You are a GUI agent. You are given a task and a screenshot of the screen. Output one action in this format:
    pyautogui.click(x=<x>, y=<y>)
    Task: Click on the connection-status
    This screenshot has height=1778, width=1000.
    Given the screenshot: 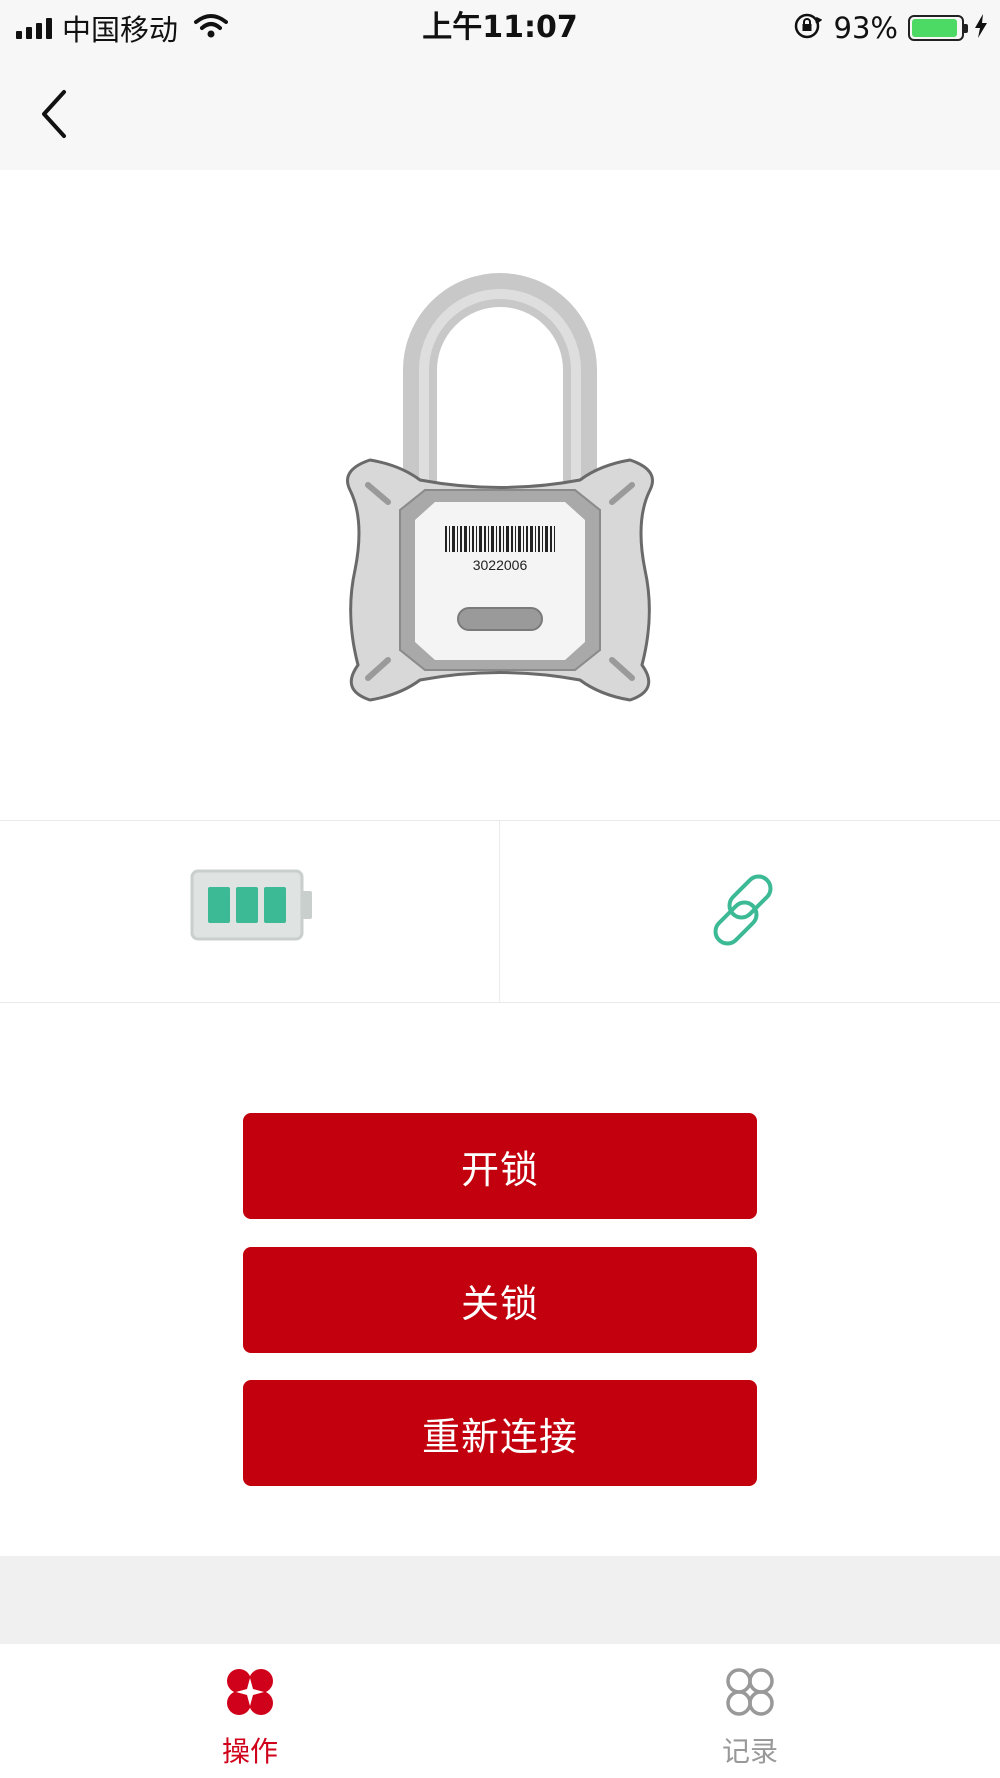 What is the action you would take?
    pyautogui.click(x=746, y=913)
    